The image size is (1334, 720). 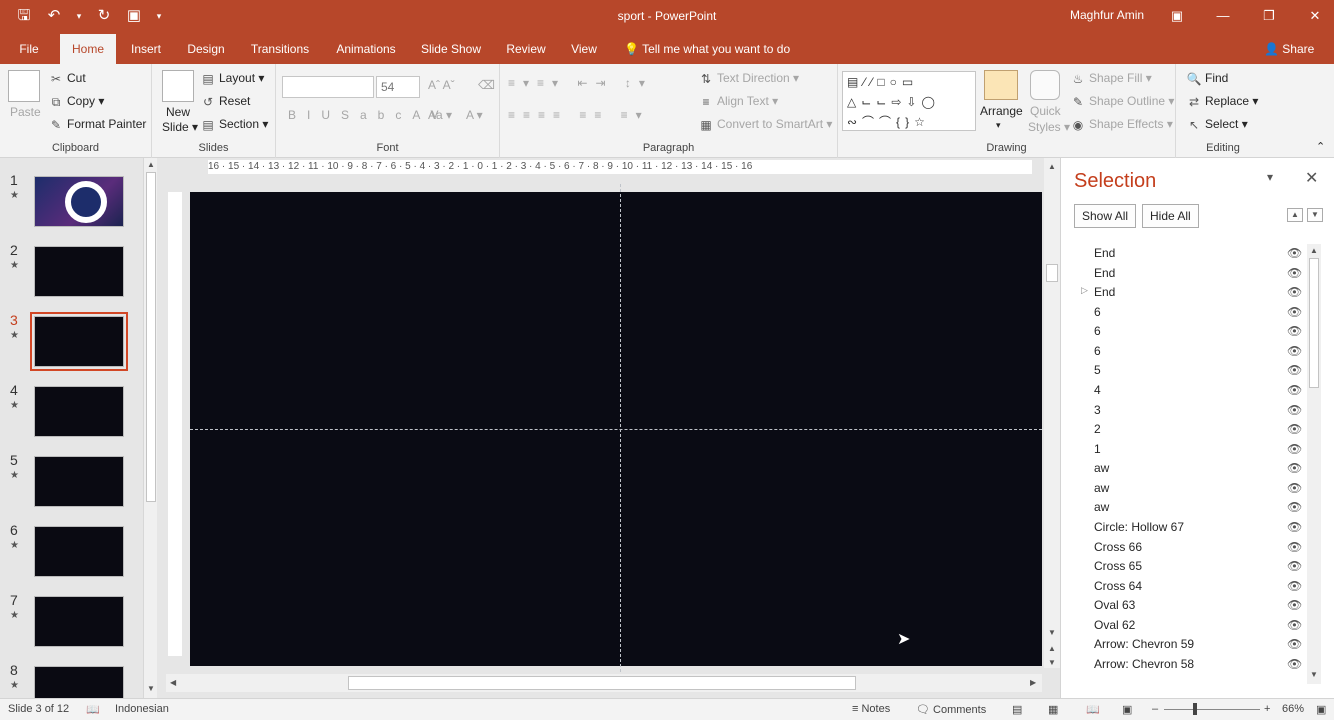 What do you see at coordinates (1177, 16) in the screenshot?
I see `ribbon-display-options-icon: ▣` at bounding box center [1177, 16].